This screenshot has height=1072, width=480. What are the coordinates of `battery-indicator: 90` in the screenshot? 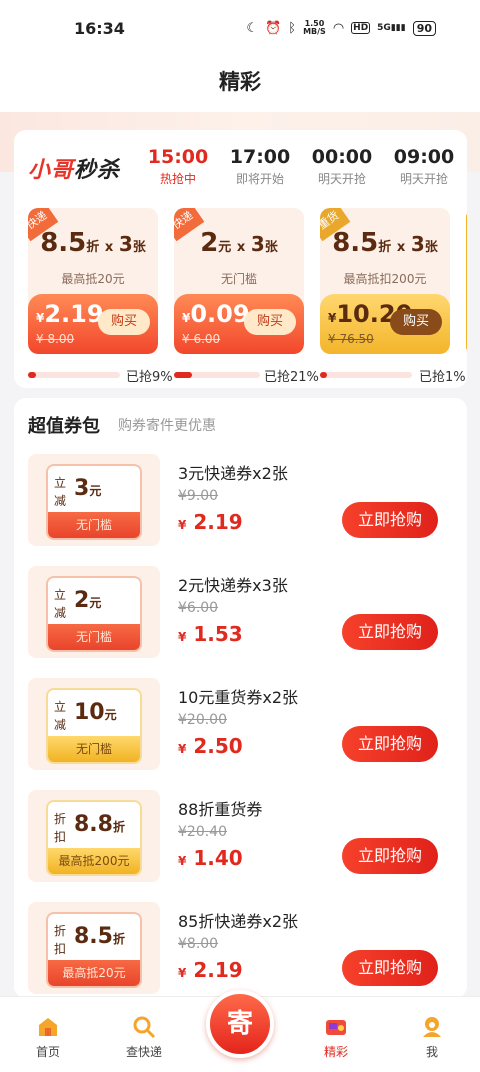 It's located at (424, 28).